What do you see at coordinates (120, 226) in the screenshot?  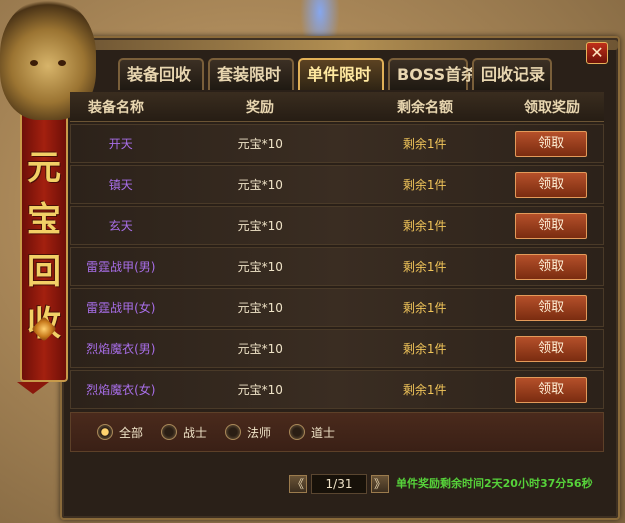 I see `item-name: 玄天` at bounding box center [120, 226].